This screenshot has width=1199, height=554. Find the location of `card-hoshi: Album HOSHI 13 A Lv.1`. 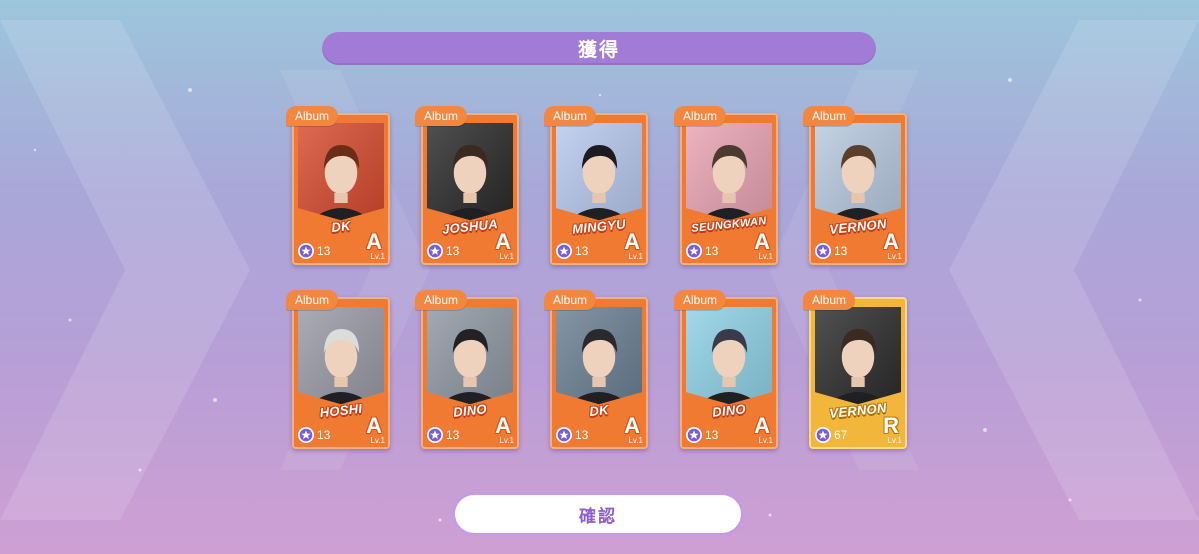

card-hoshi: Album HOSHI 13 A Lv.1 is located at coordinates (338, 369).